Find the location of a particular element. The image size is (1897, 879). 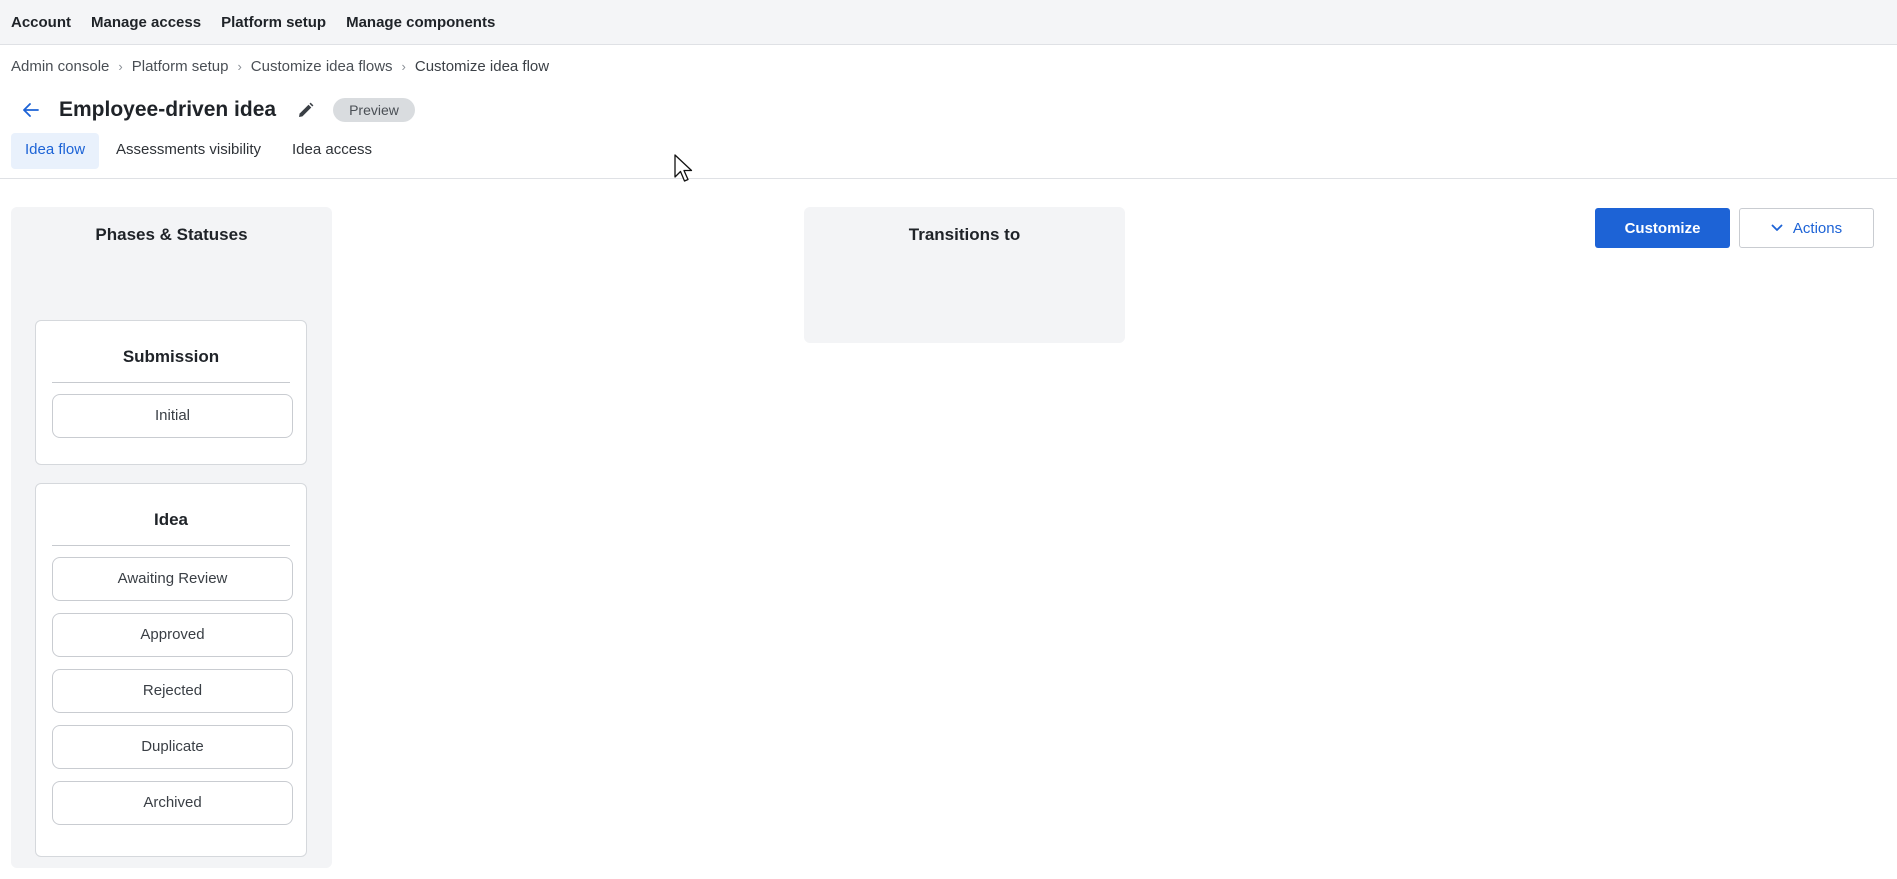

phase-name: Submission is located at coordinates (171, 352).